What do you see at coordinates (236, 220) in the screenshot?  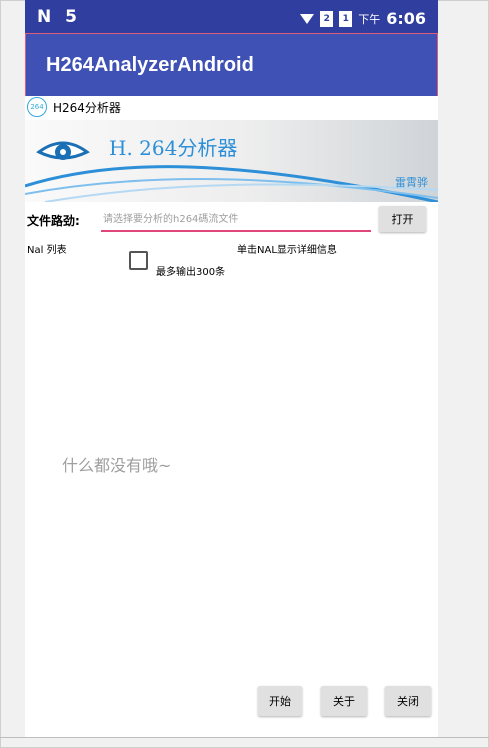 I see `file-path-input` at bounding box center [236, 220].